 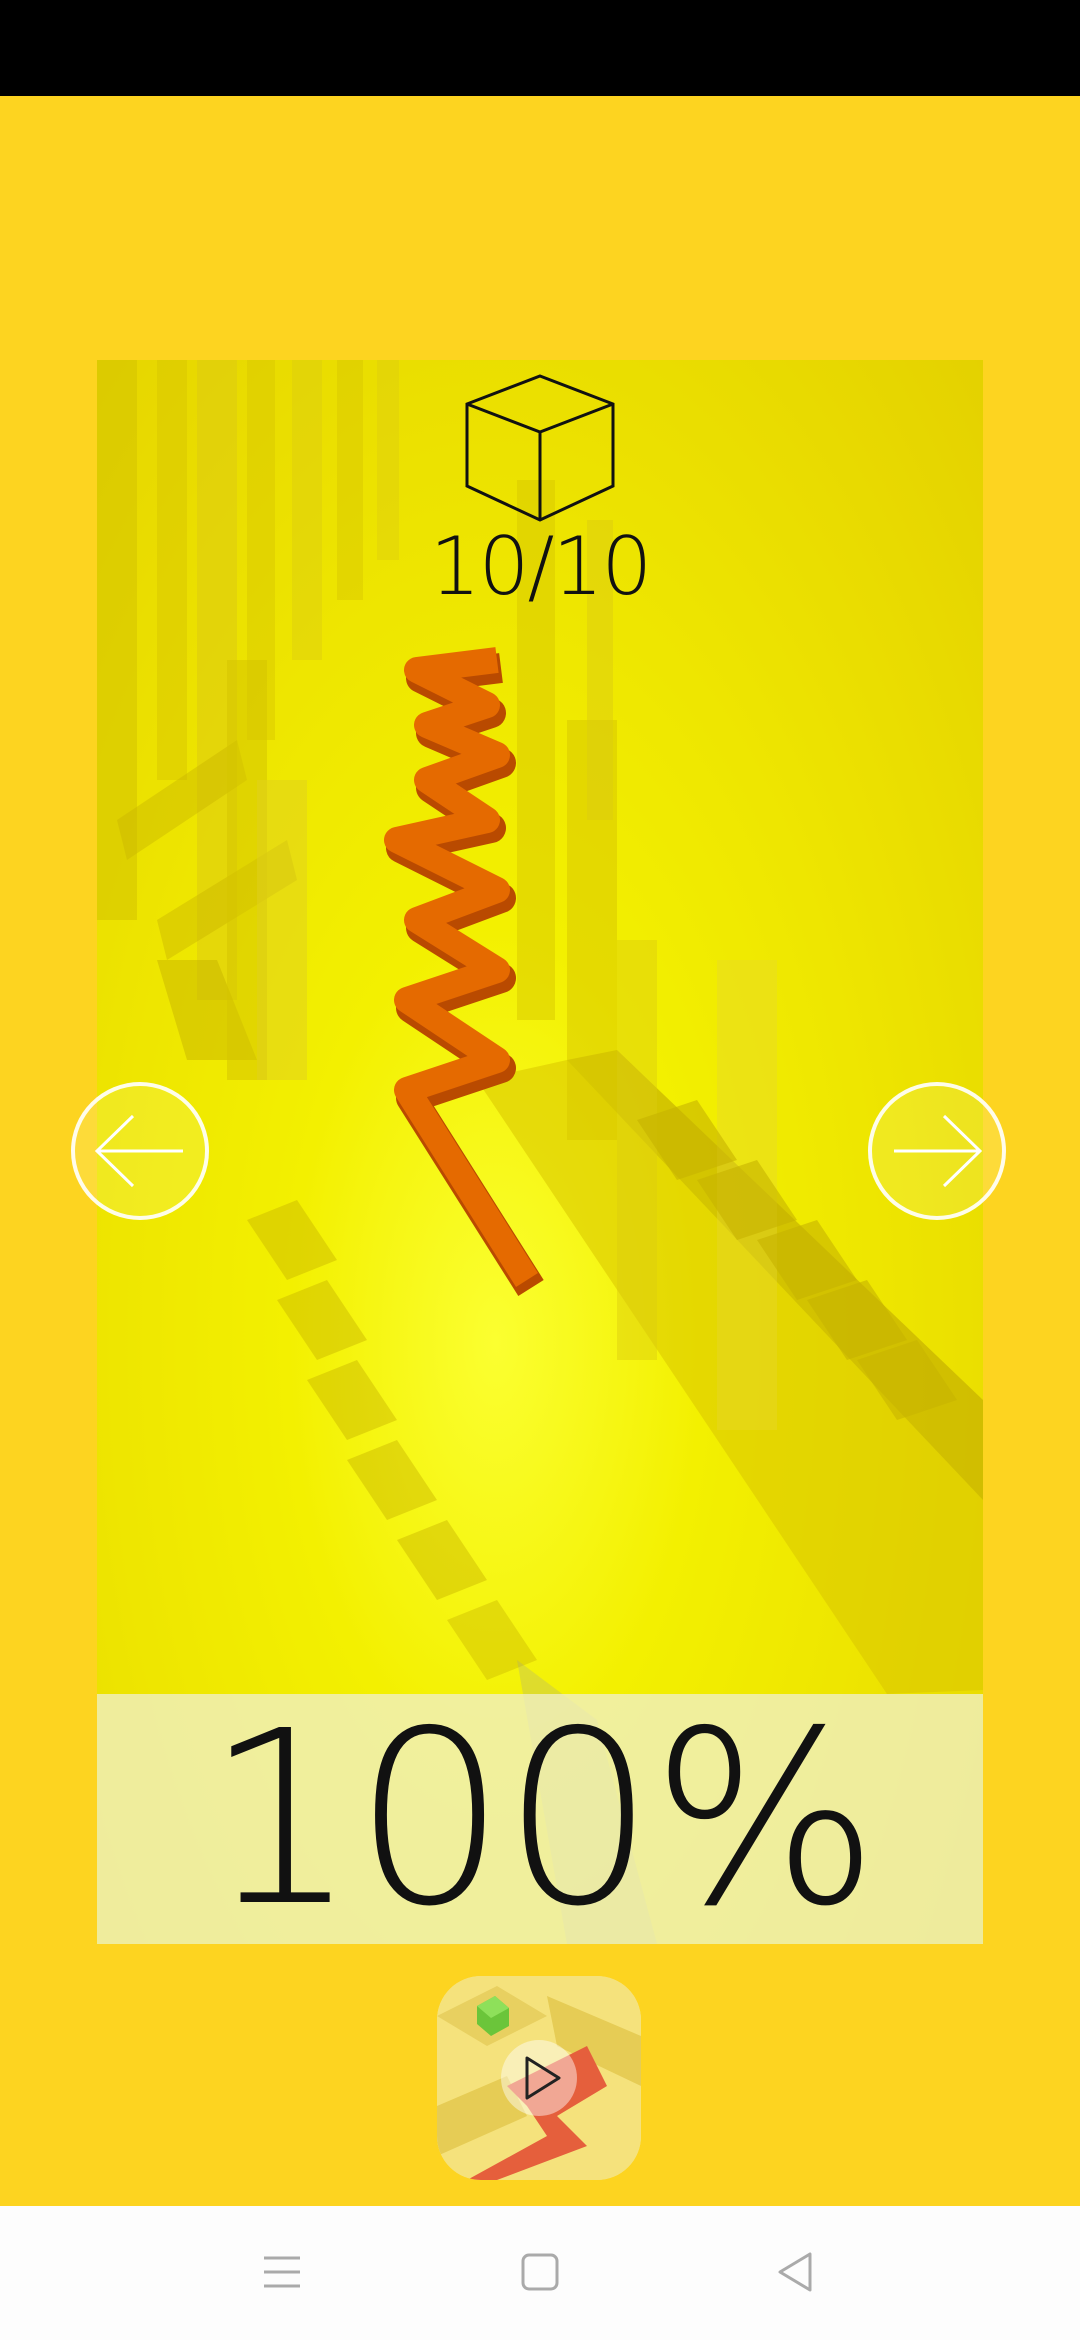 I want to click on arrow-right-icon, so click(x=938, y=1151).